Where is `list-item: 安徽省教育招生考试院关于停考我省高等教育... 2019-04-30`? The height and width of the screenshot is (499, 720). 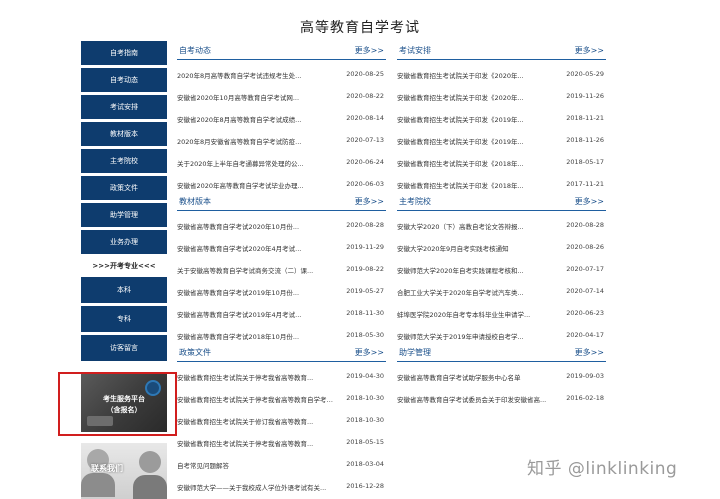
list-item: 安徽省教育招生考试院关于停考我省高等教育... 2019-04-30 is located at coordinates (281, 377).